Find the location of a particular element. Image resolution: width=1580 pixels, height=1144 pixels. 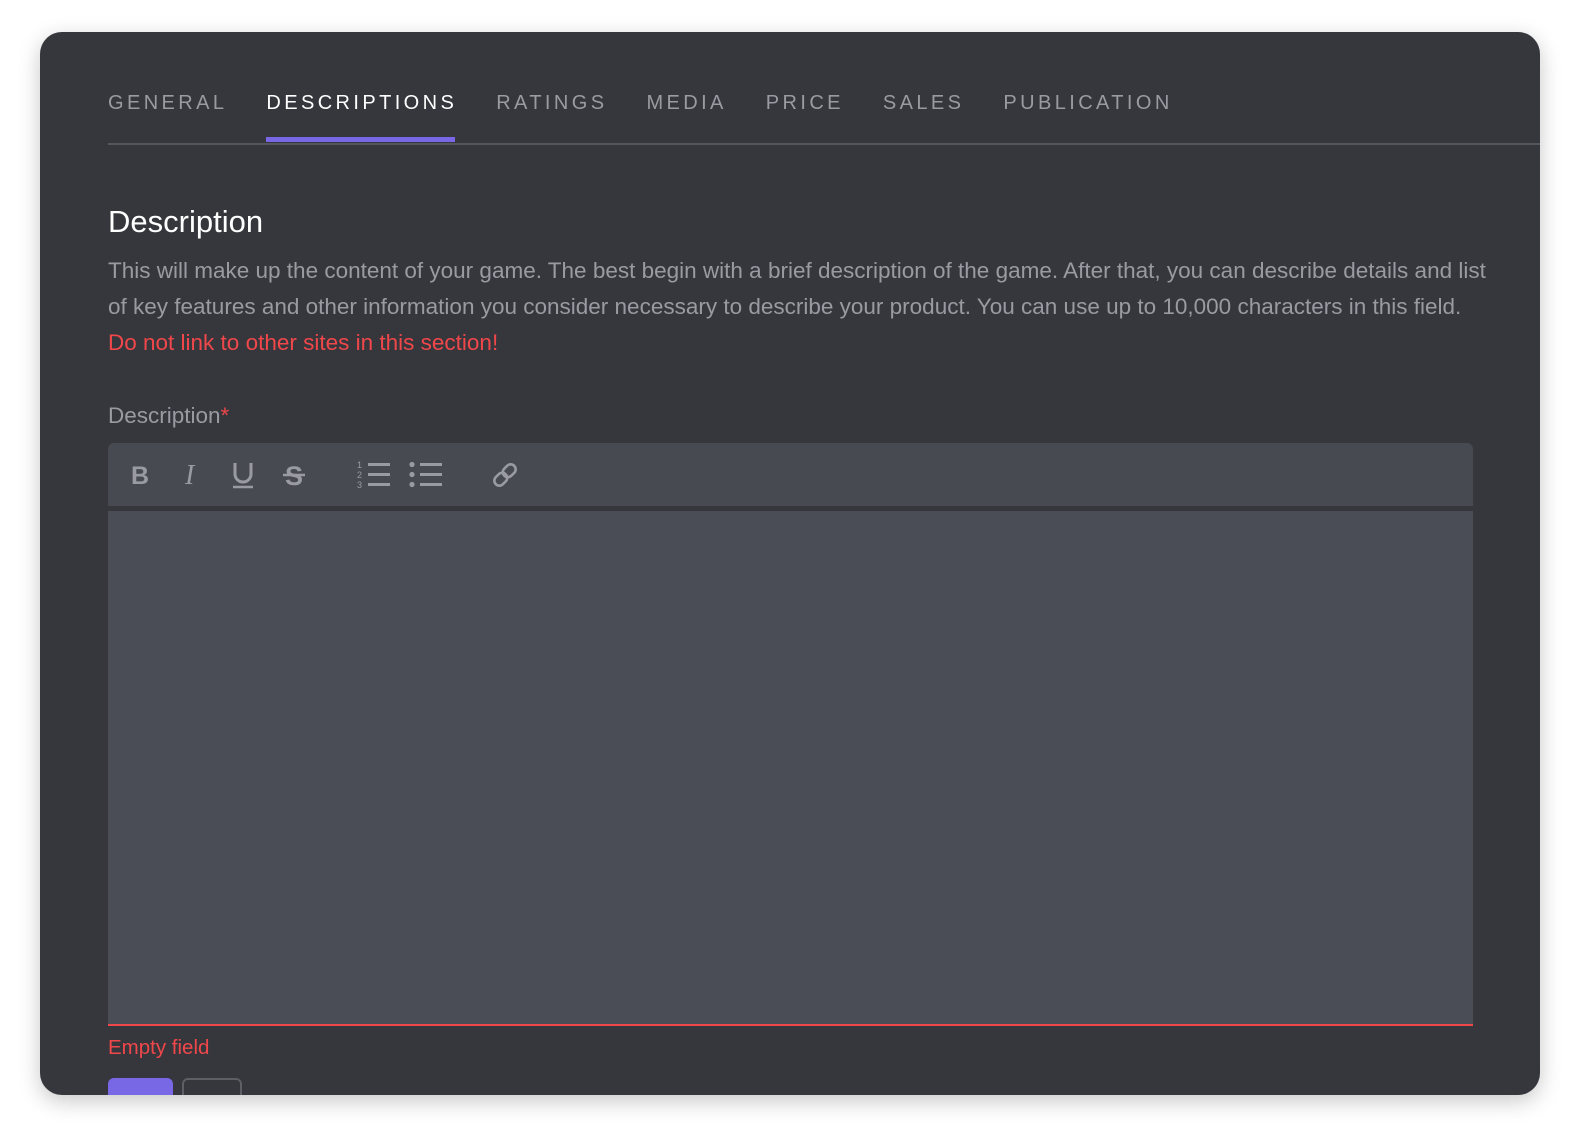

underline-icon is located at coordinates (243, 475).